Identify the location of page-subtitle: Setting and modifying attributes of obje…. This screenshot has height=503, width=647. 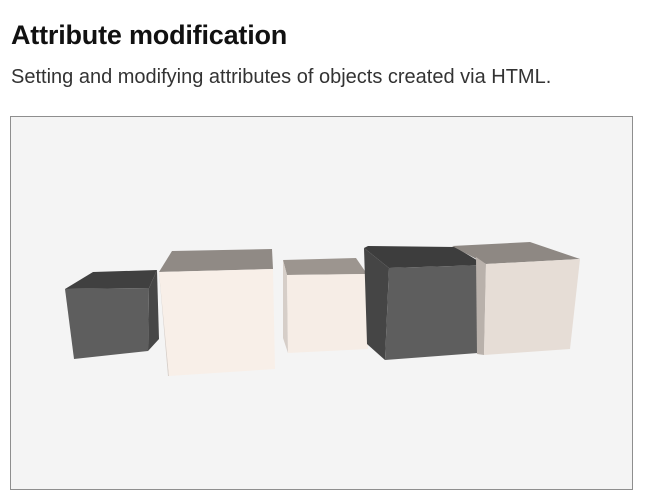
(281, 77).